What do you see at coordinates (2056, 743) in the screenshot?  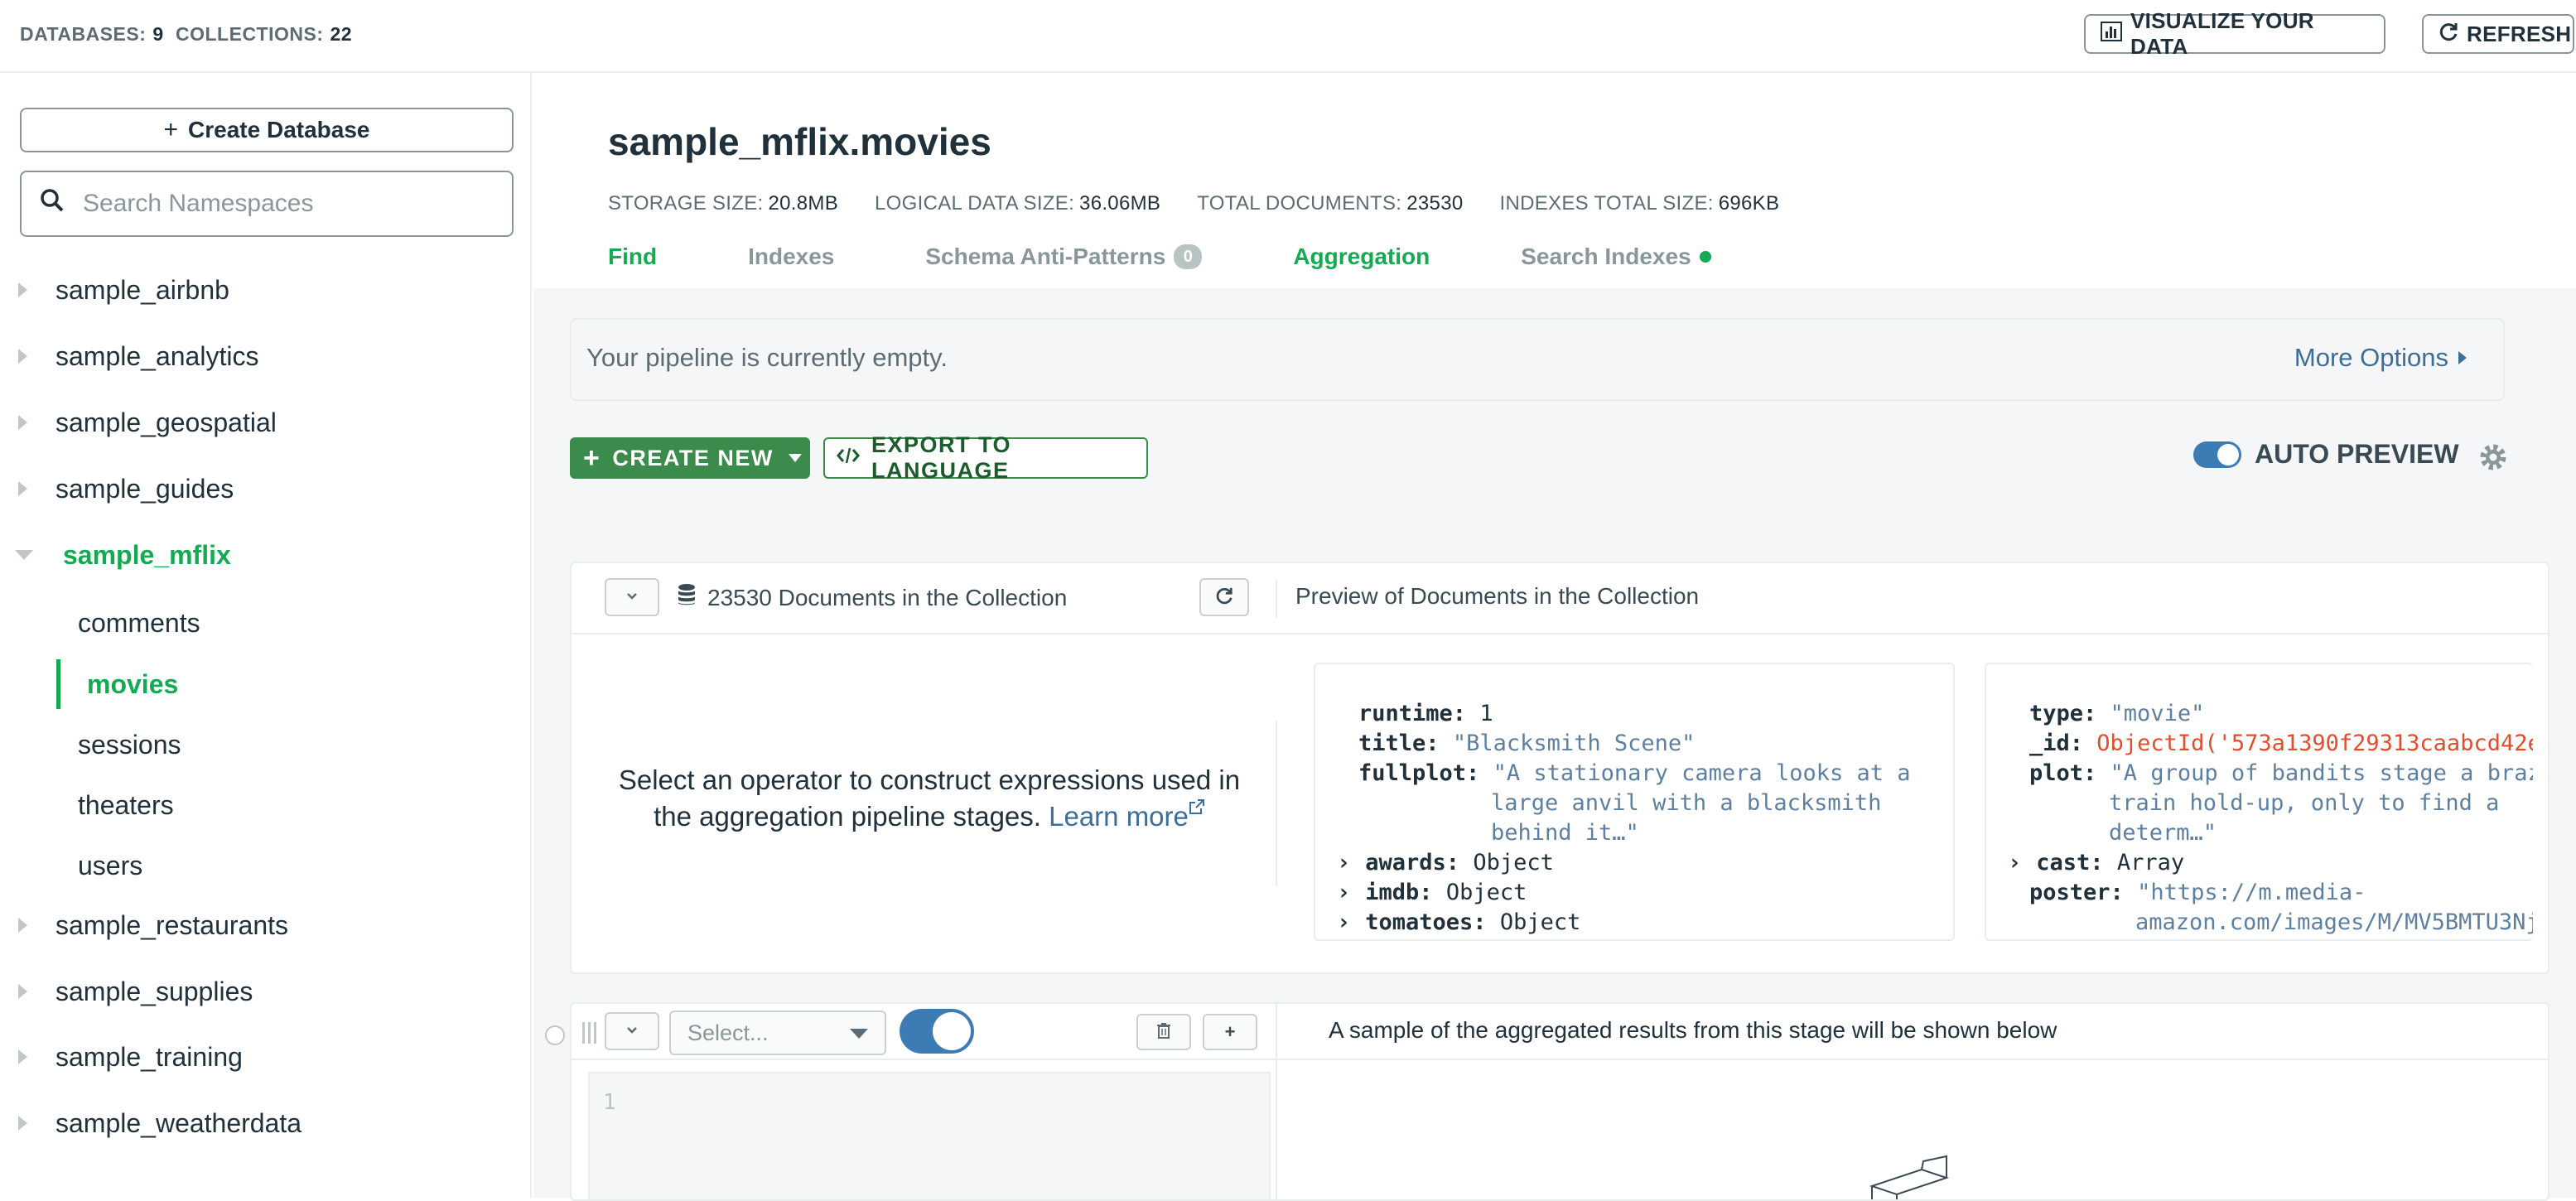 I see `field-key: _id:` at bounding box center [2056, 743].